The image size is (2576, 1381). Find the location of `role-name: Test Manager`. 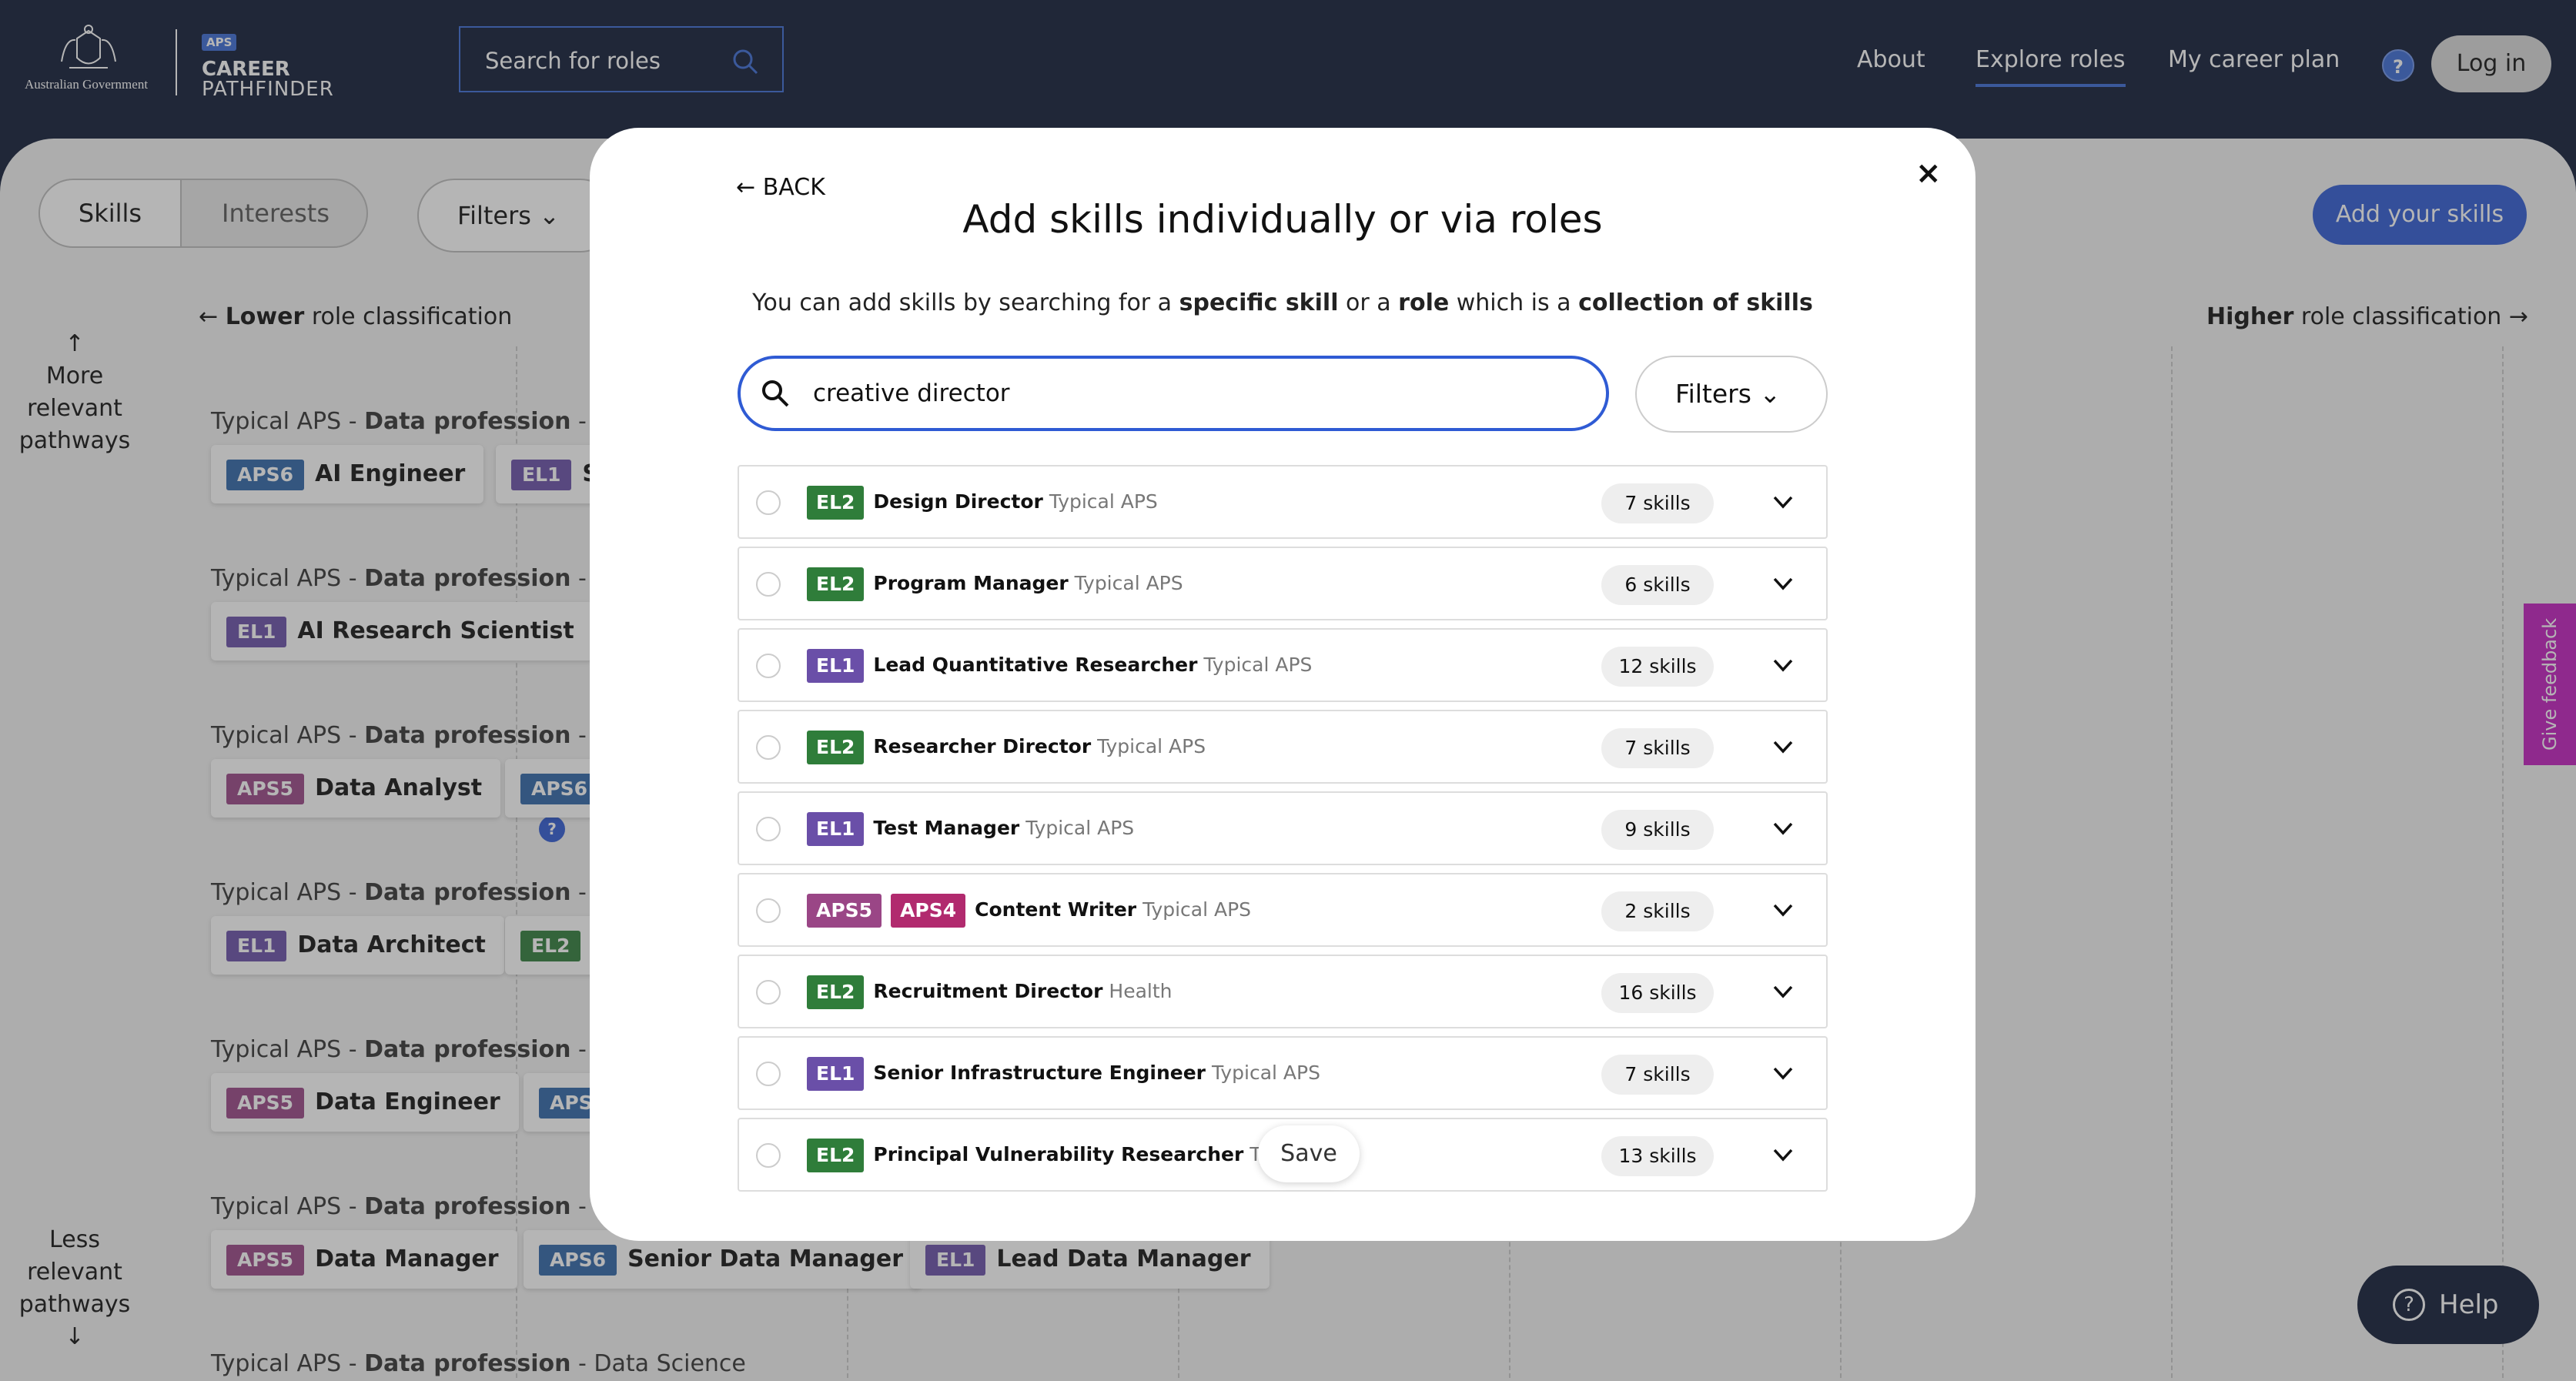

role-name: Test Manager is located at coordinates (946, 828).